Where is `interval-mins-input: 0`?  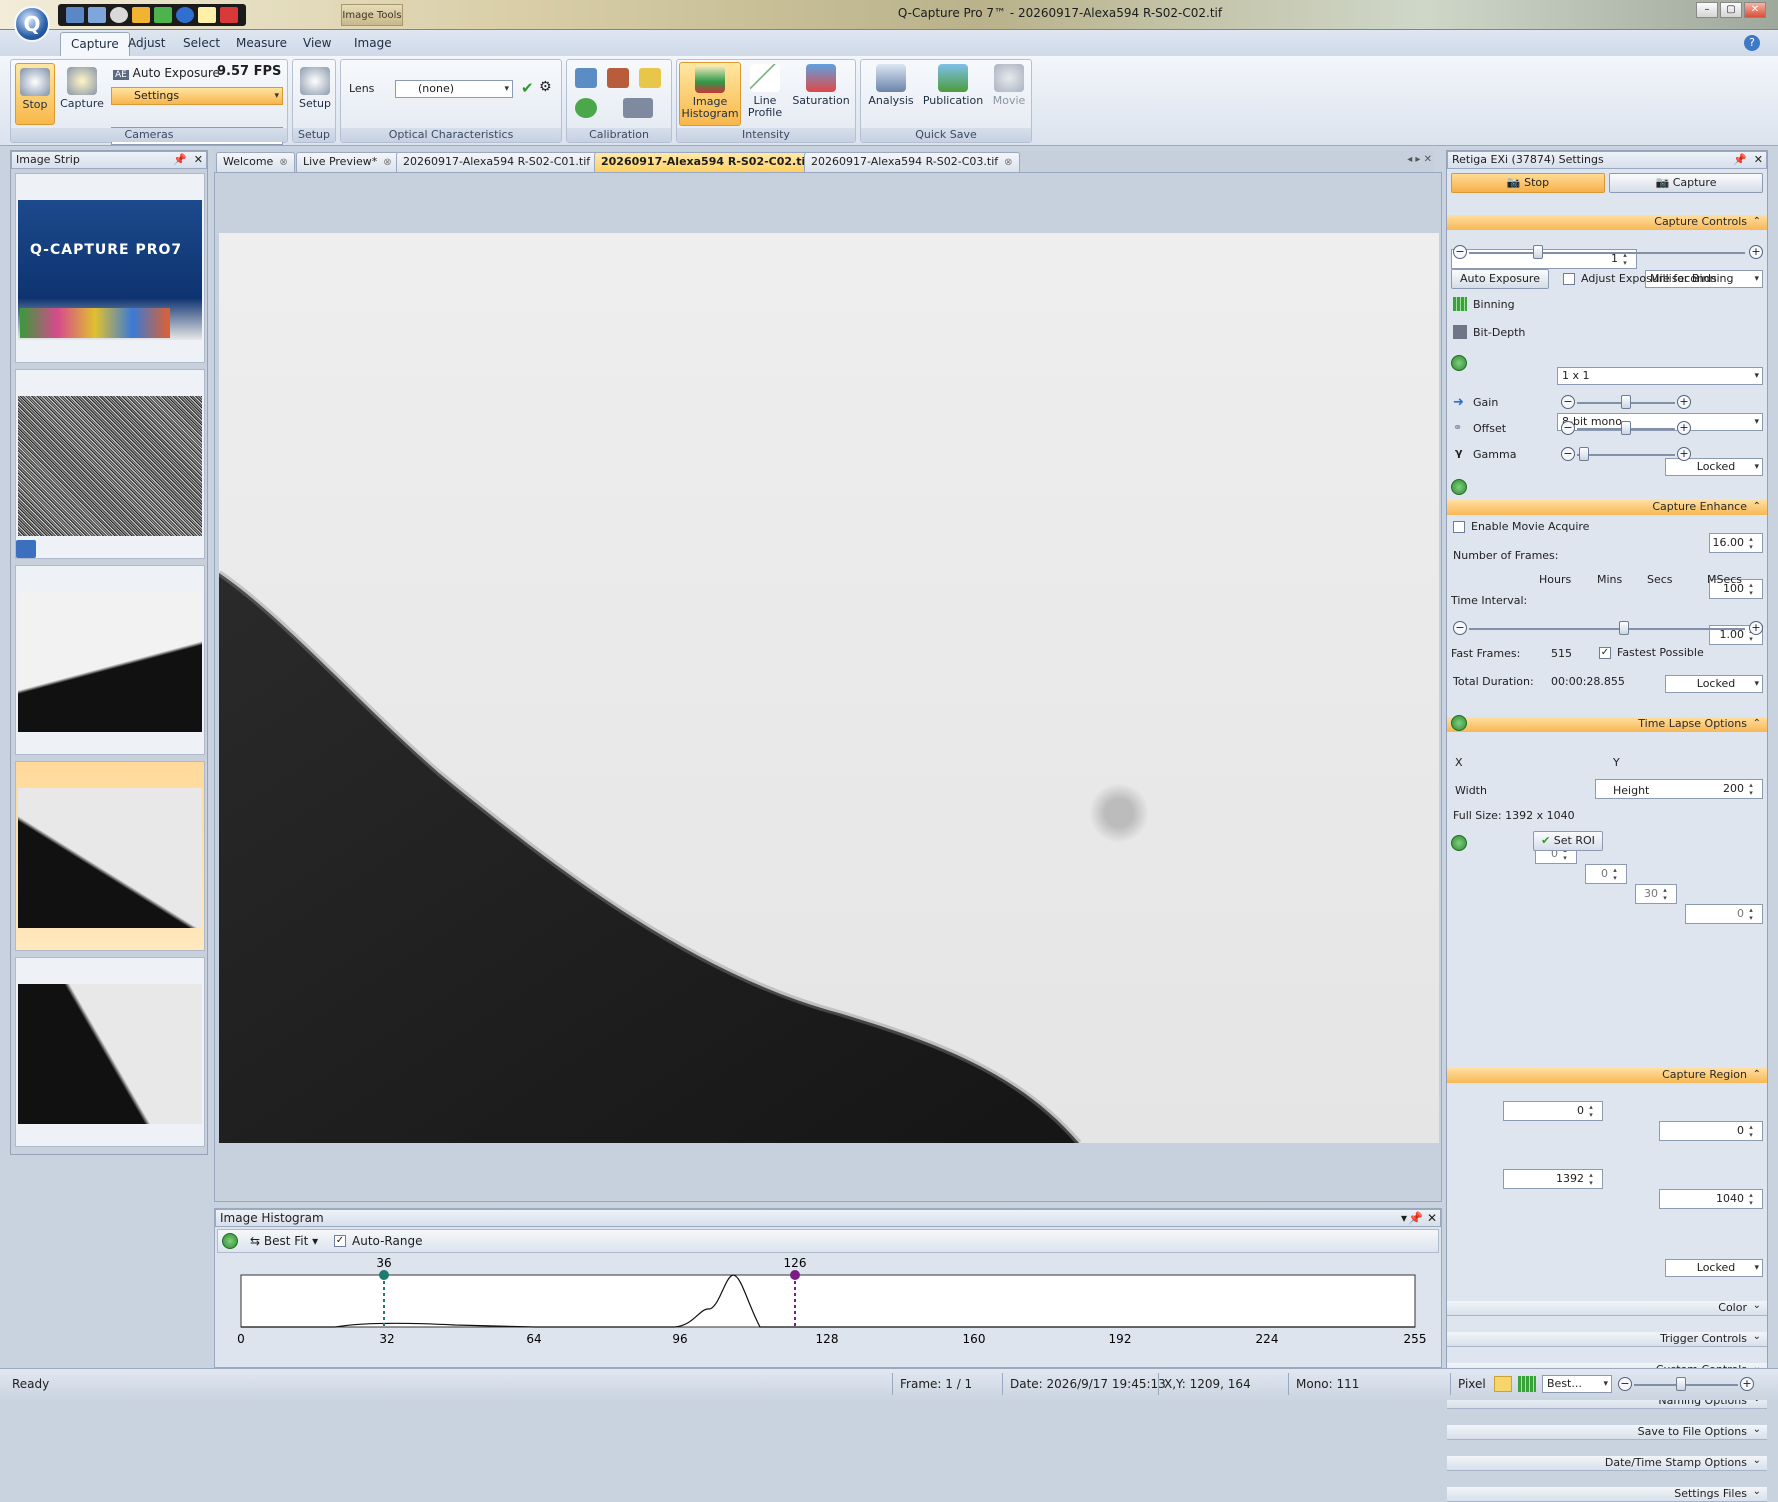 interval-mins-input: 0 is located at coordinates (1606, 874).